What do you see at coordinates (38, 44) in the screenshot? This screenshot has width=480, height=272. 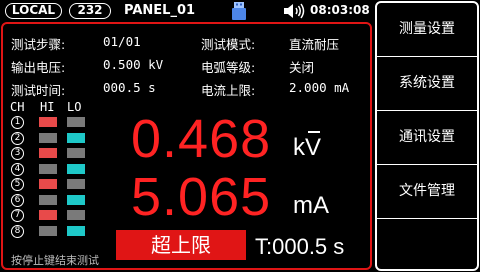 I see `step-label: 测试步骤:` at bounding box center [38, 44].